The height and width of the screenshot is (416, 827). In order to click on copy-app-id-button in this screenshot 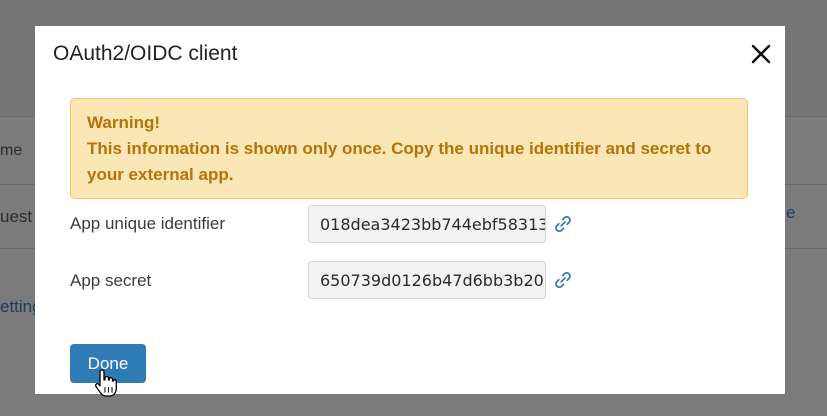, I will do `click(563, 224)`.